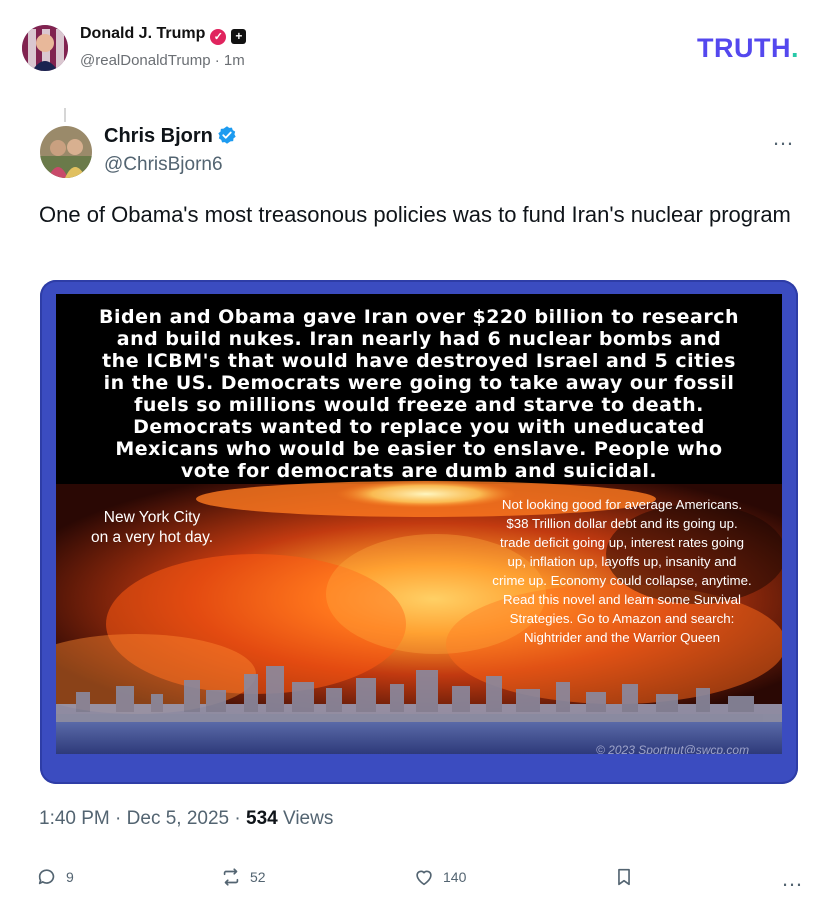 Image resolution: width=840 pixels, height=917 pixels. What do you see at coordinates (70, 877) in the screenshot?
I see `reply-count: 9` at bounding box center [70, 877].